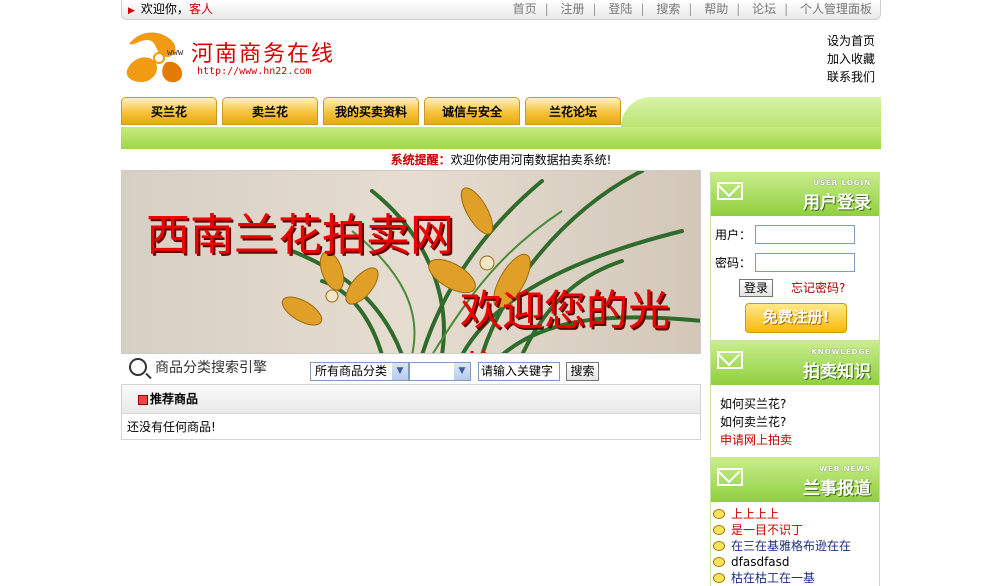  What do you see at coordinates (773, 578) in the screenshot?
I see `news-item-title: 枯在枯工在一基` at bounding box center [773, 578].